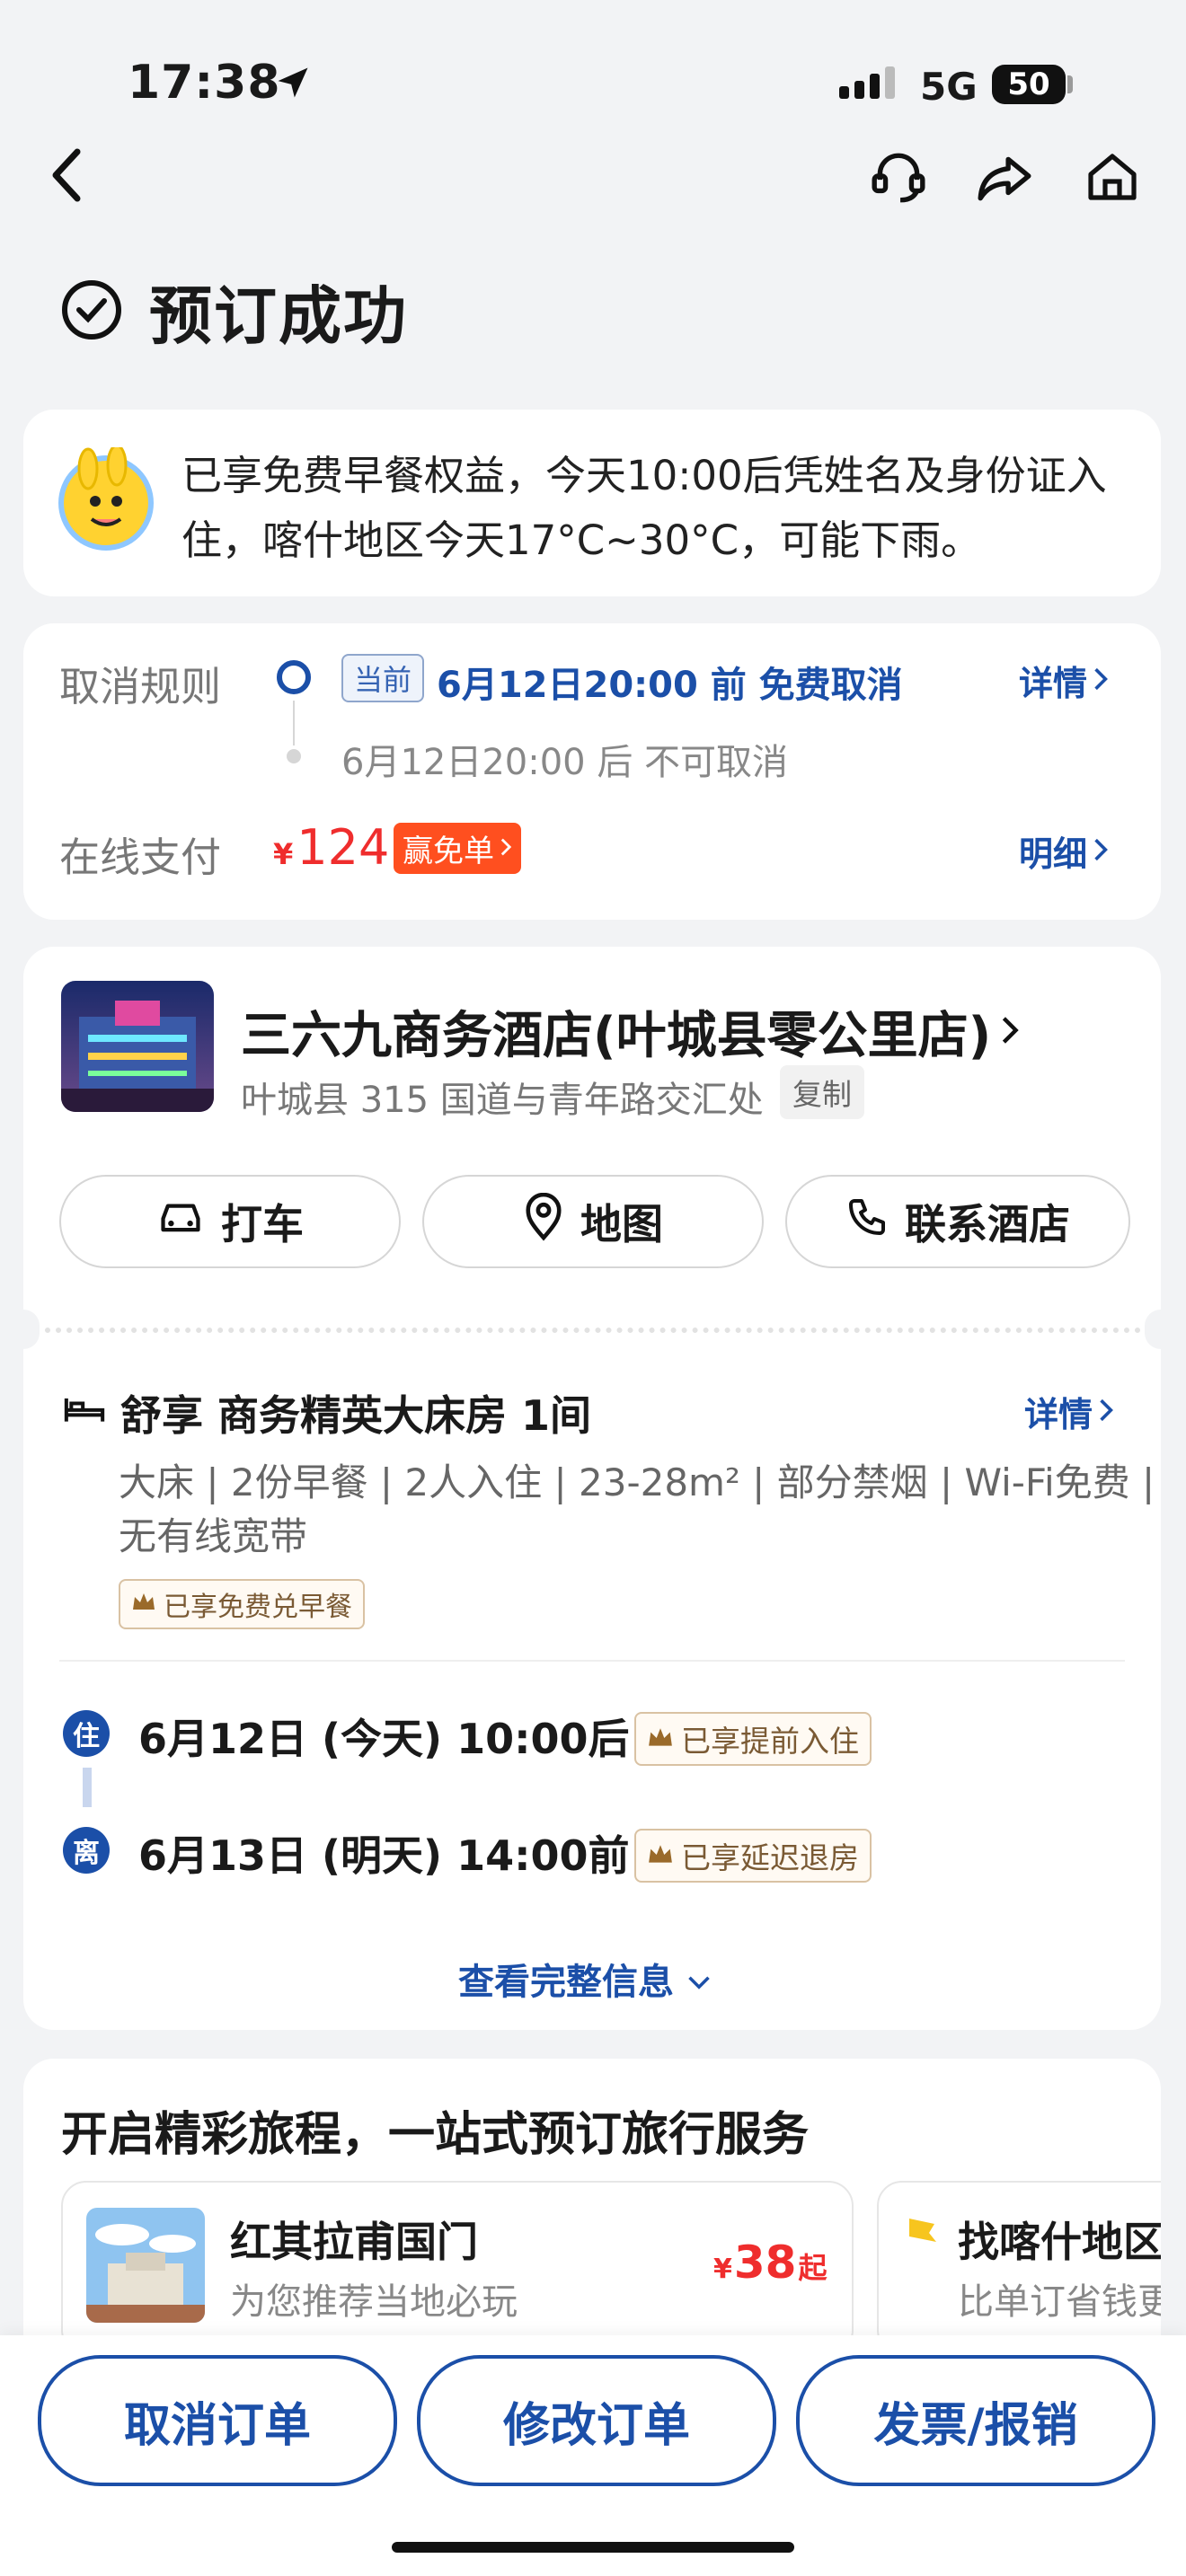  I want to click on ticket-divider, so click(593, 1330).